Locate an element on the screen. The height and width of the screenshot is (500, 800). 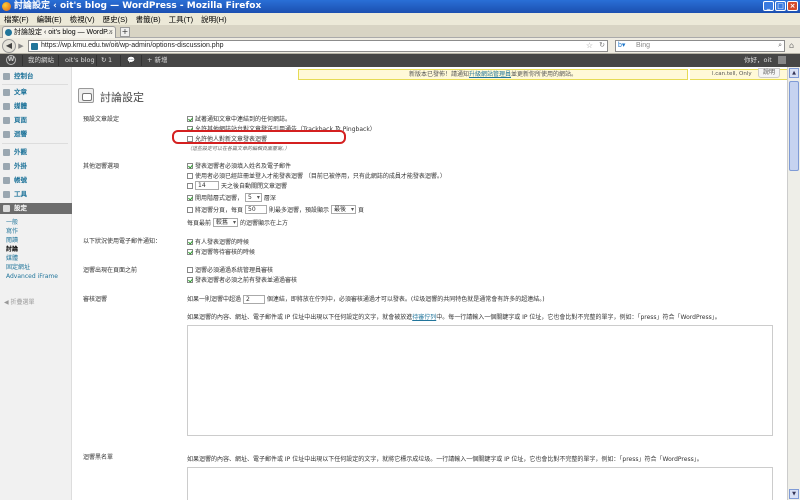
sidebar-item-label: 工具 is located at coordinates (20, 194).